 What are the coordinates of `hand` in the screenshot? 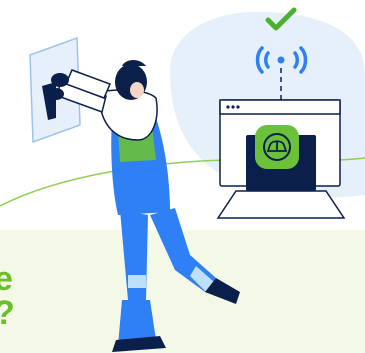 It's located at (60, 80).